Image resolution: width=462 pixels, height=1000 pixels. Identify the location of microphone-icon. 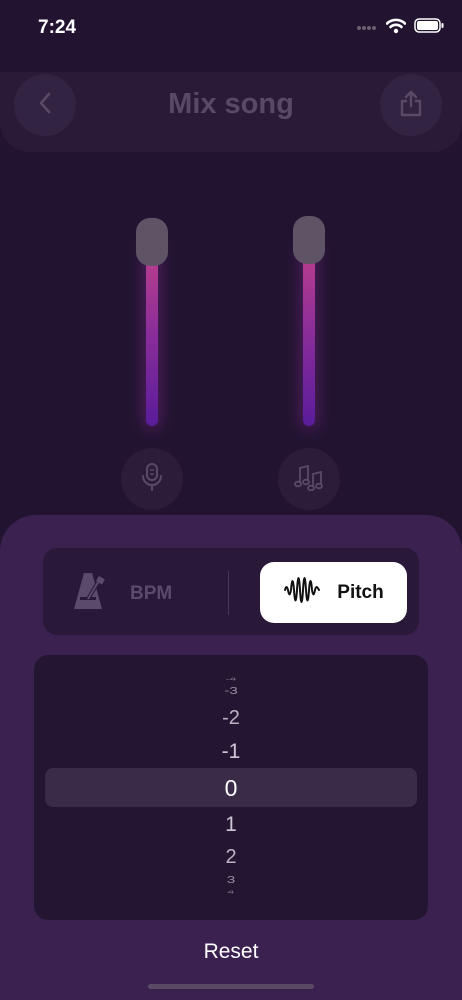
(152, 479).